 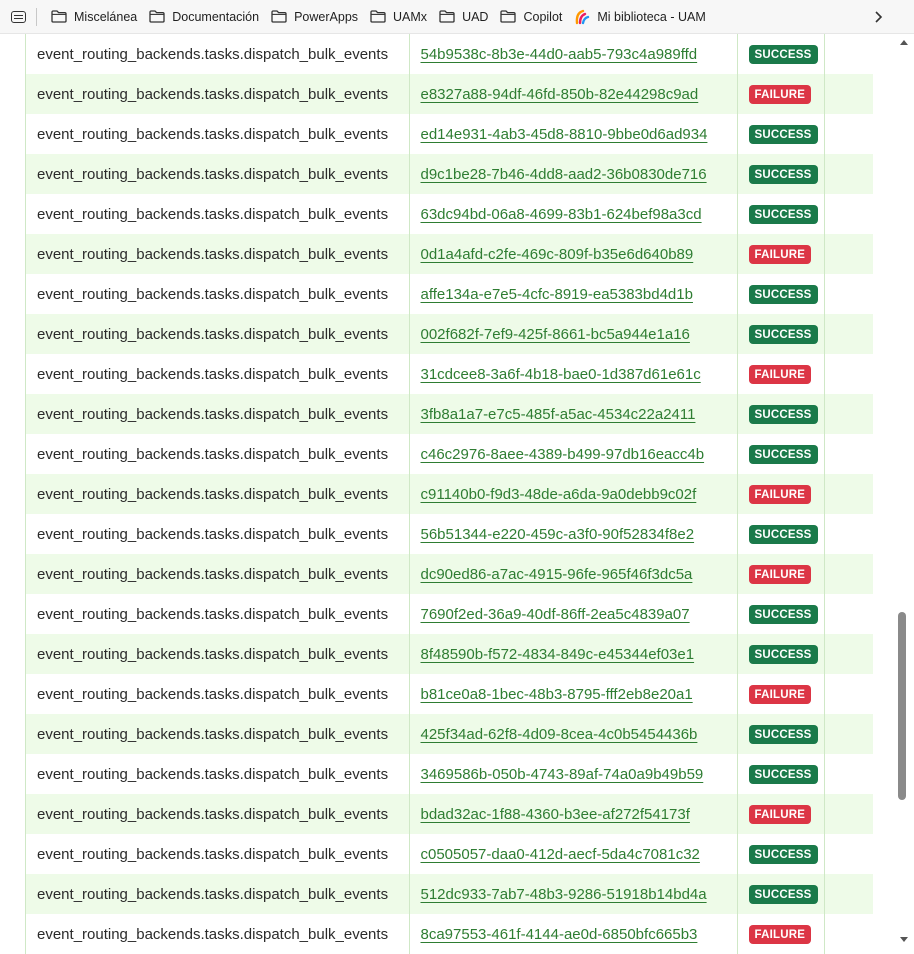 I want to click on bookmark-item: Copilot, so click(x=533, y=17).